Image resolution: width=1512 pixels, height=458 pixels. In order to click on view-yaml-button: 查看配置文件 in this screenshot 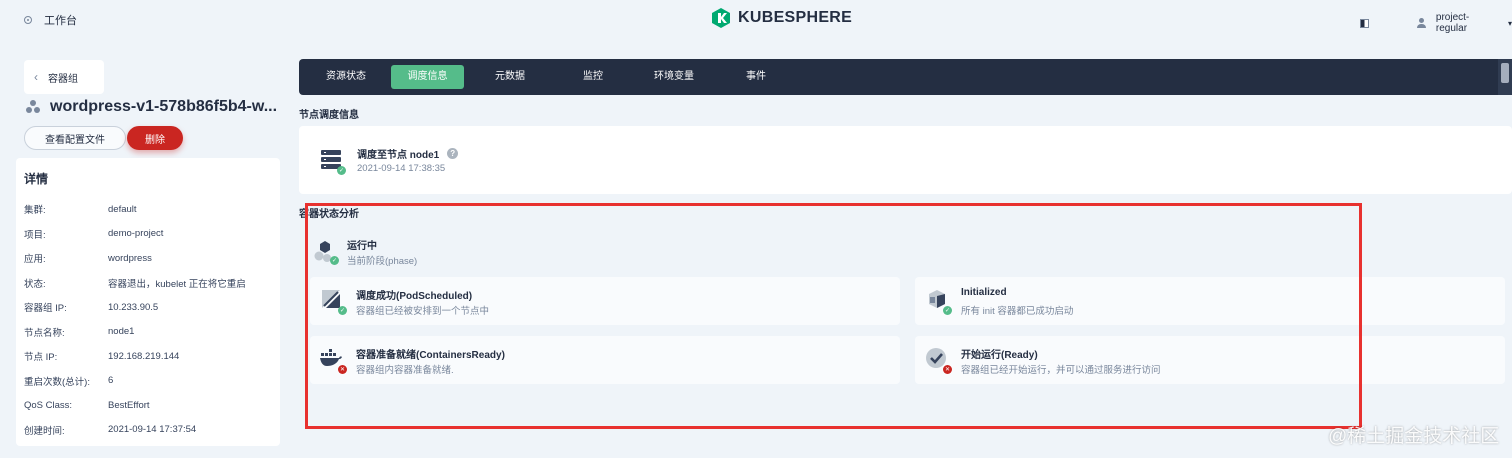, I will do `click(75, 138)`.